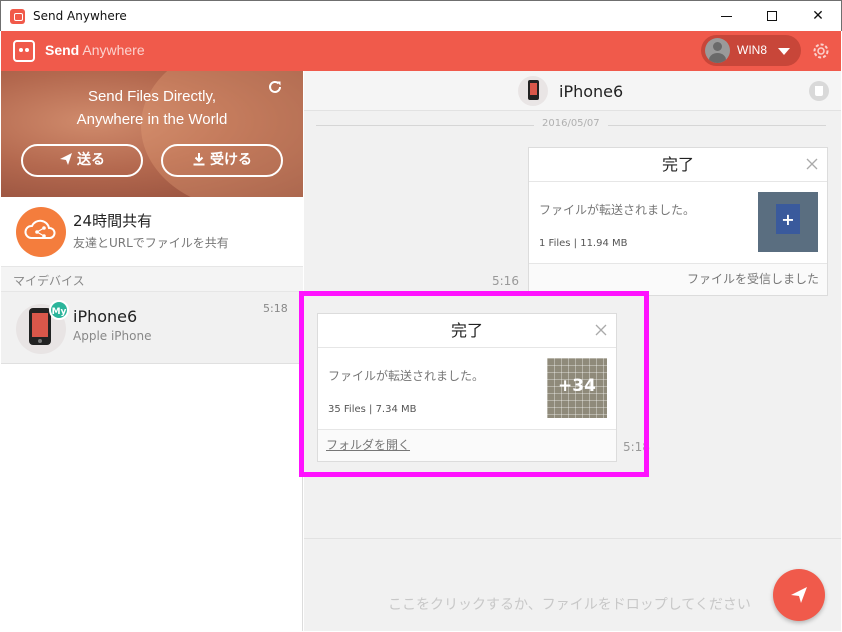 The width and height of the screenshot is (842, 632). I want to click on chevron-down-icon, so click(784, 51).